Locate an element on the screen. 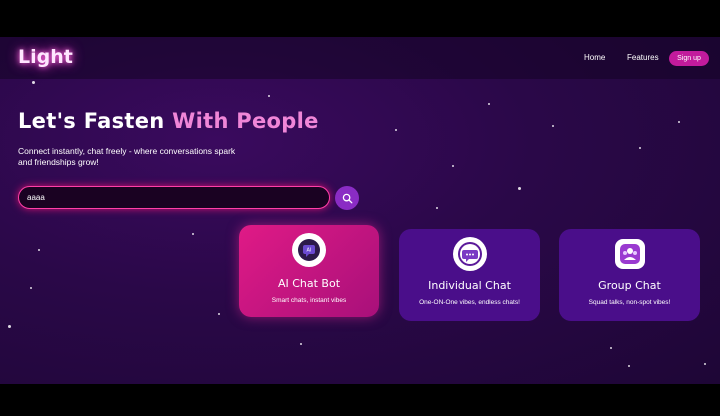 This screenshot has height=416, width=720. card-description: Squad talks, non-spot vibes! is located at coordinates (629, 302).